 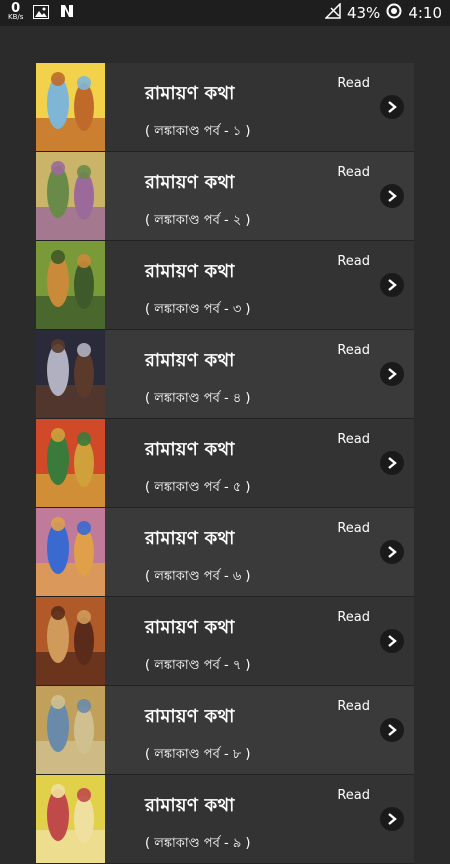 I want to click on item-subtitle: ( লঙ্কাকাণ্ড পর্ব - ৫ ), so click(x=198, y=487).